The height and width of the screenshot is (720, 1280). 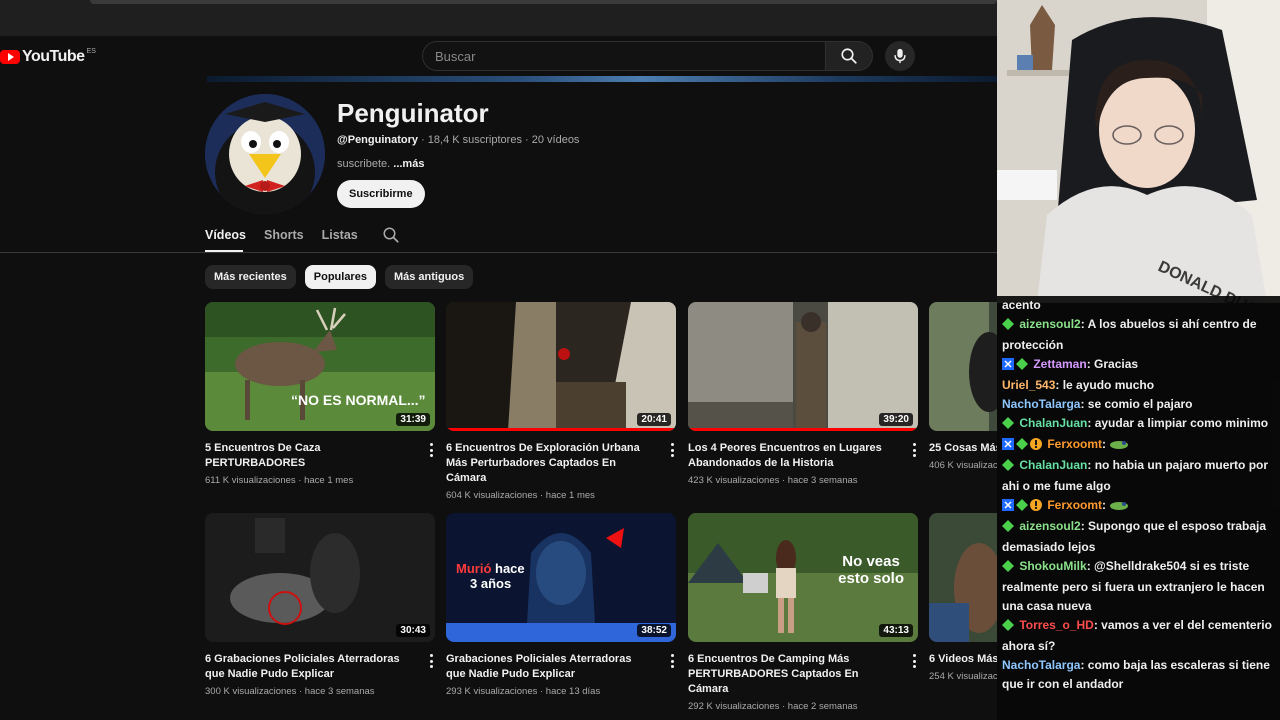 What do you see at coordinates (413, 113) in the screenshot?
I see `channel-name: Penguinator` at bounding box center [413, 113].